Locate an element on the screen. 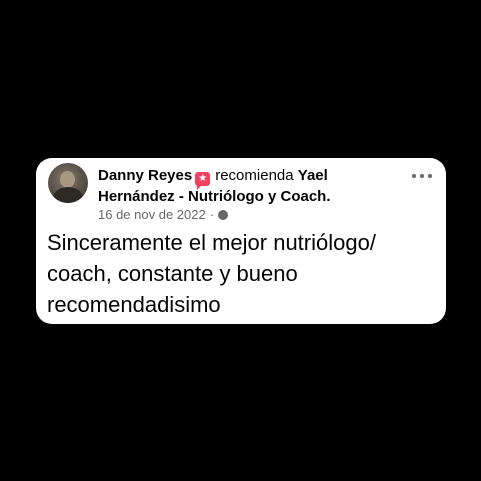  avatar-face is located at coordinates (67, 179).